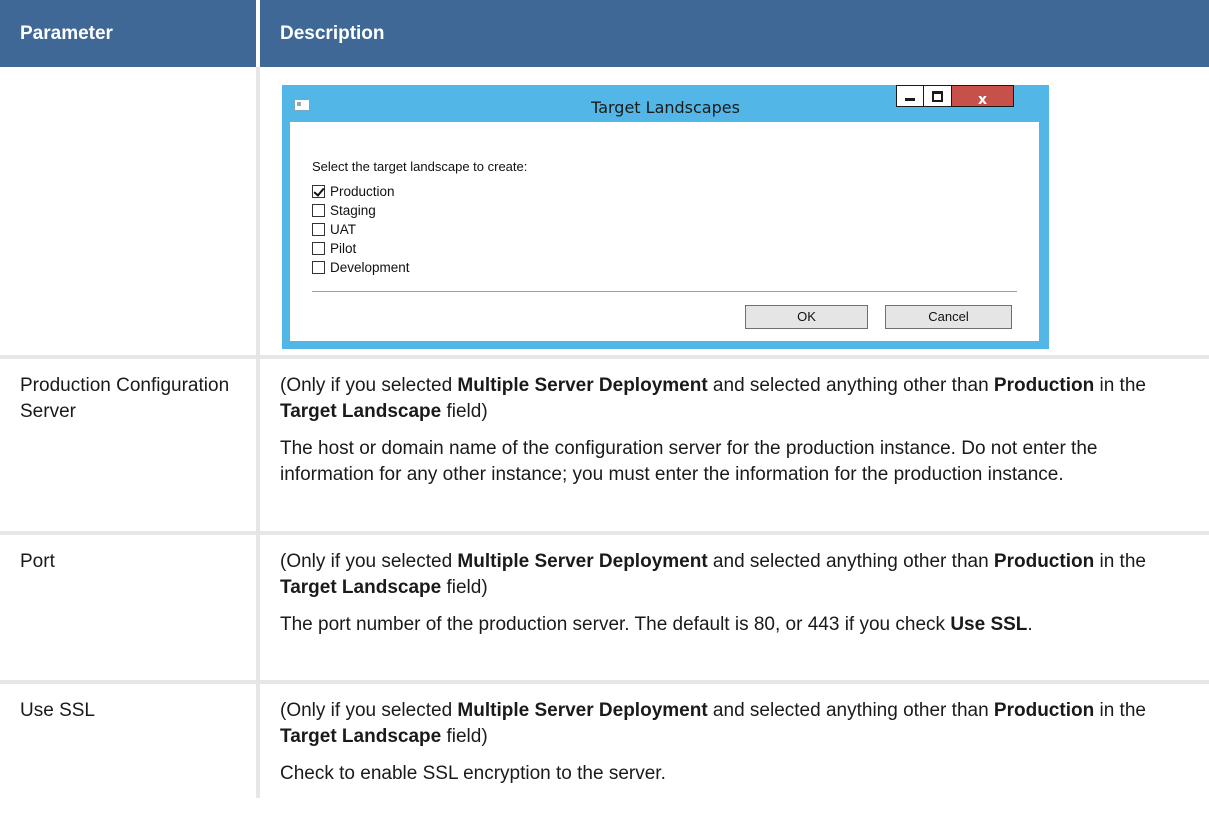 The image size is (1209, 839). I want to click on checkbox-staging, so click(318, 210).